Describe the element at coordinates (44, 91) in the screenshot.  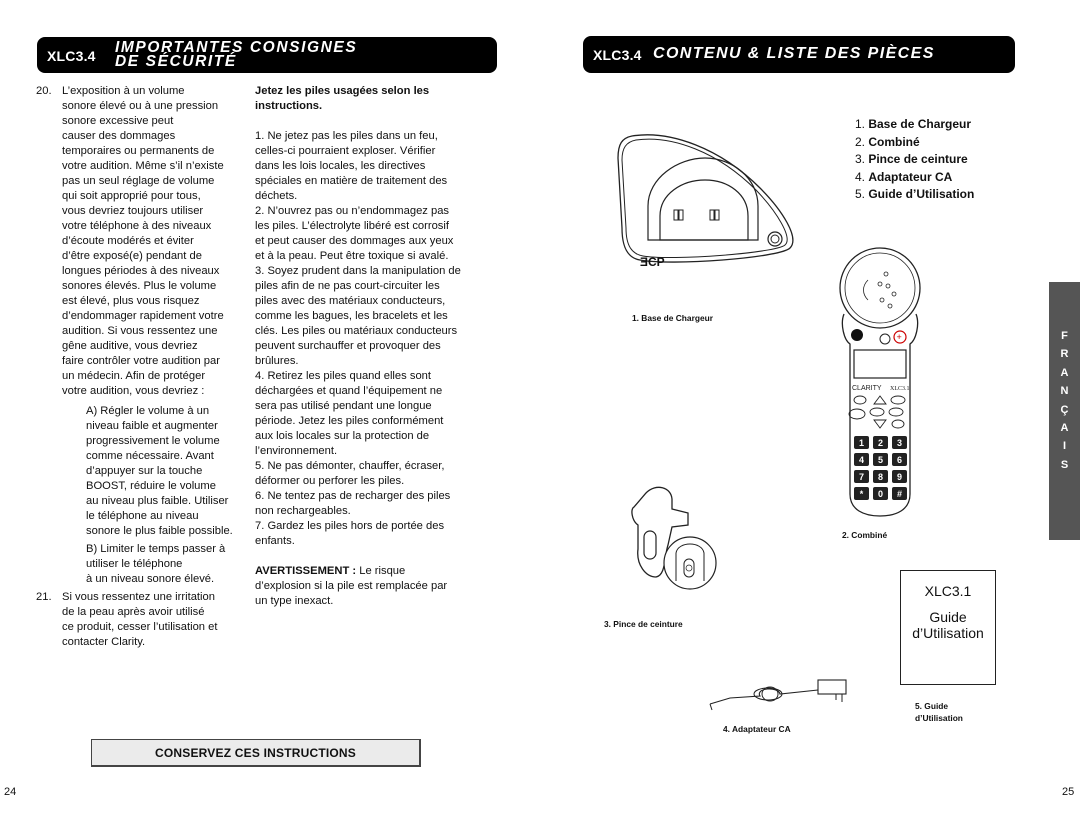
I see `item-number: 20.` at that location.